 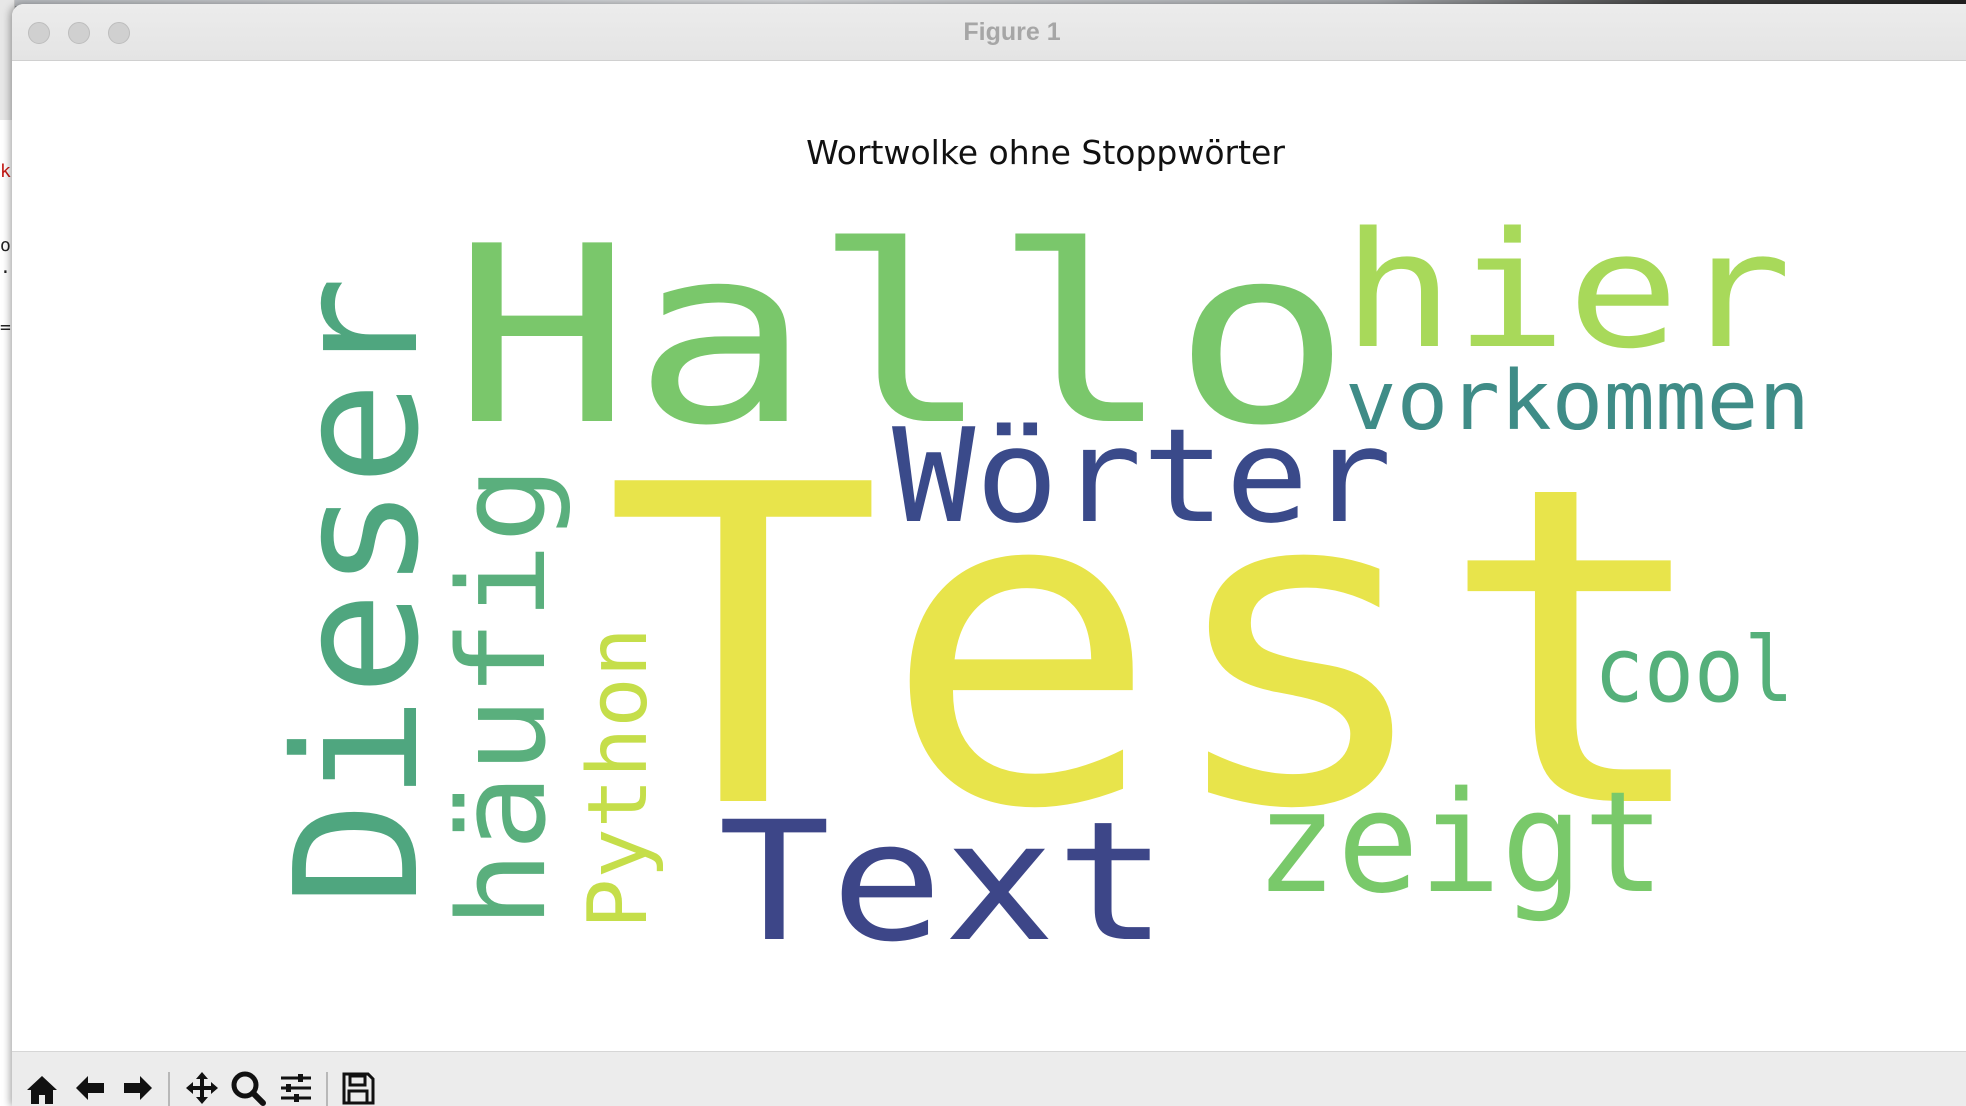 I want to click on forward-arrow-icon, so click(x=138, y=1088).